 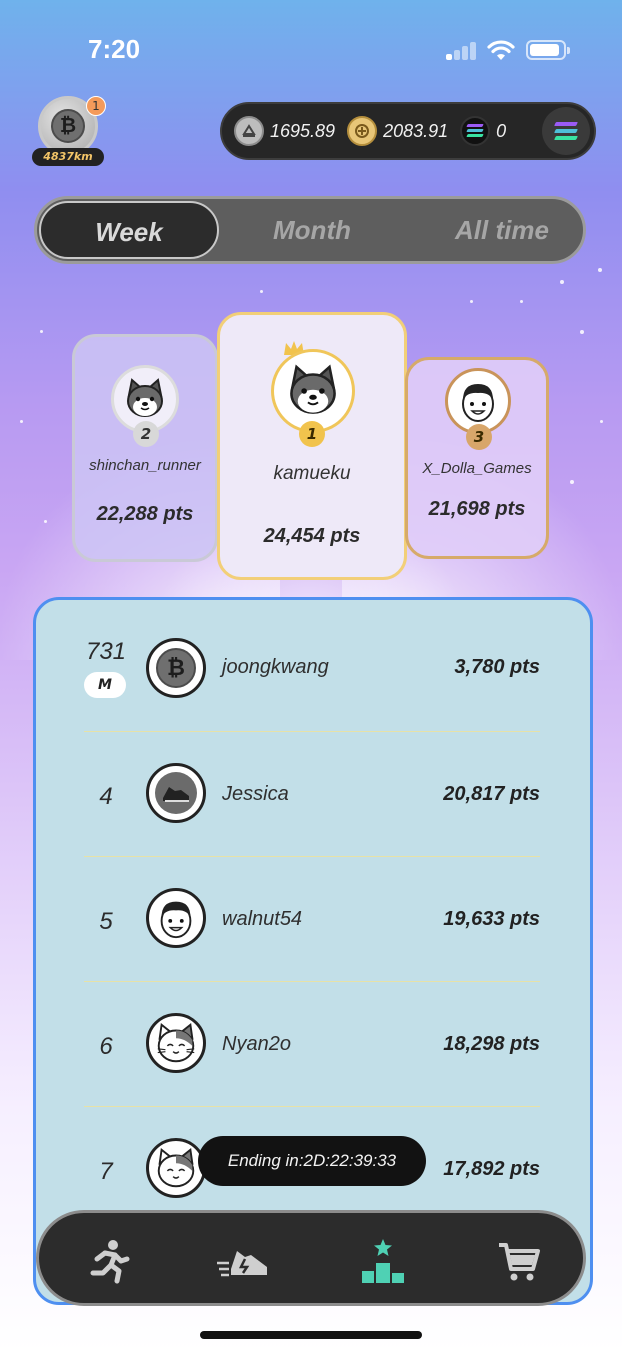 What do you see at coordinates (303, 130) in the screenshot?
I see `energy-value: 1695.89` at bounding box center [303, 130].